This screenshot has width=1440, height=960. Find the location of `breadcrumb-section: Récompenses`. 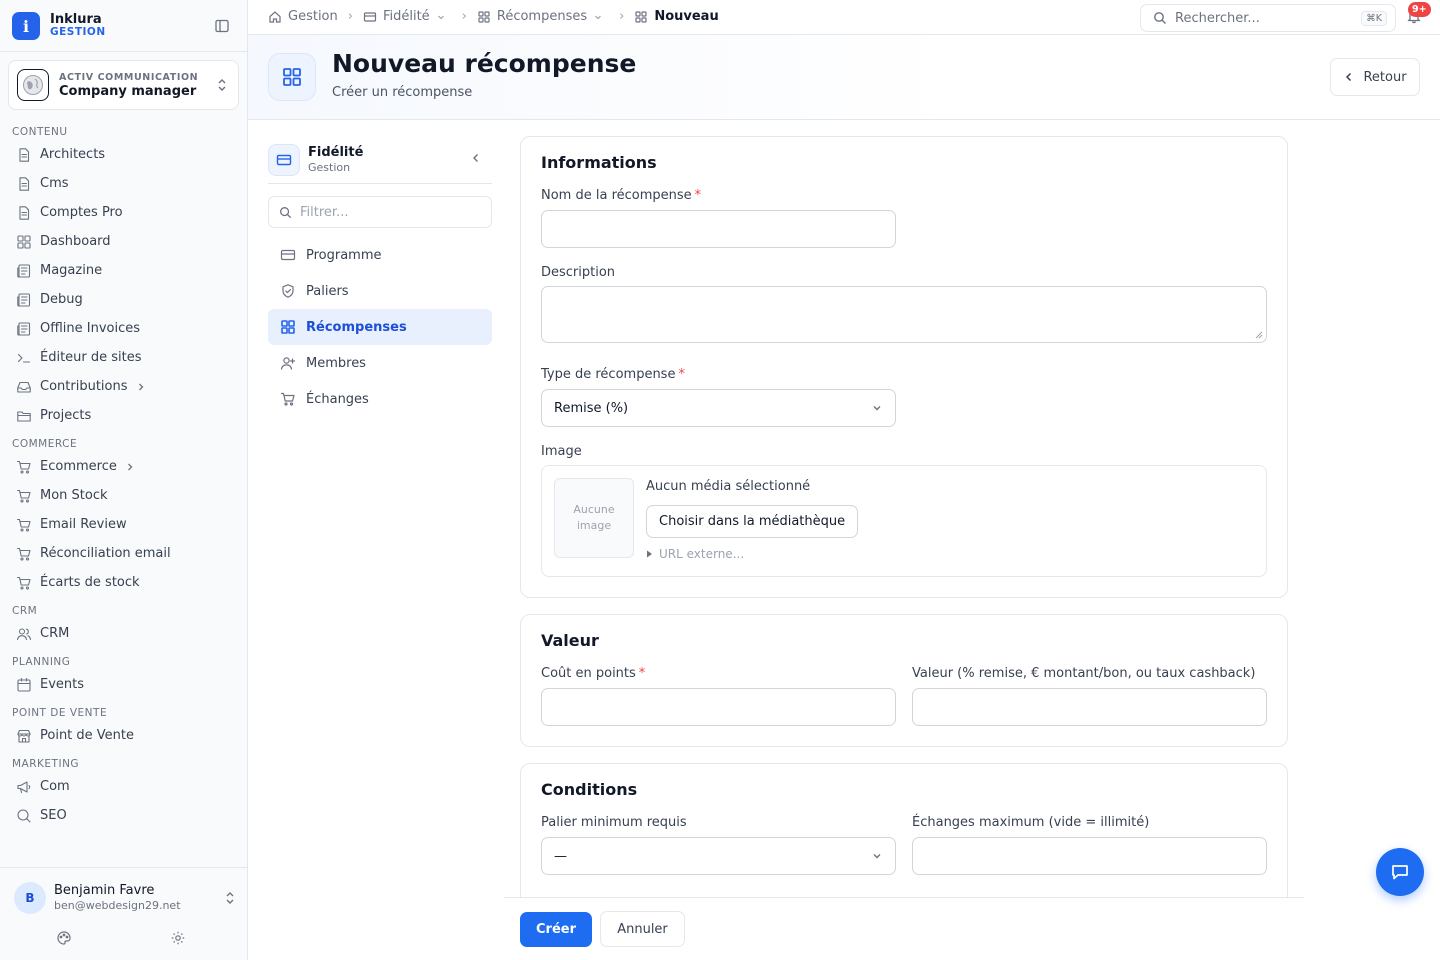

breadcrumb-section: Récompenses is located at coordinates (543, 16).